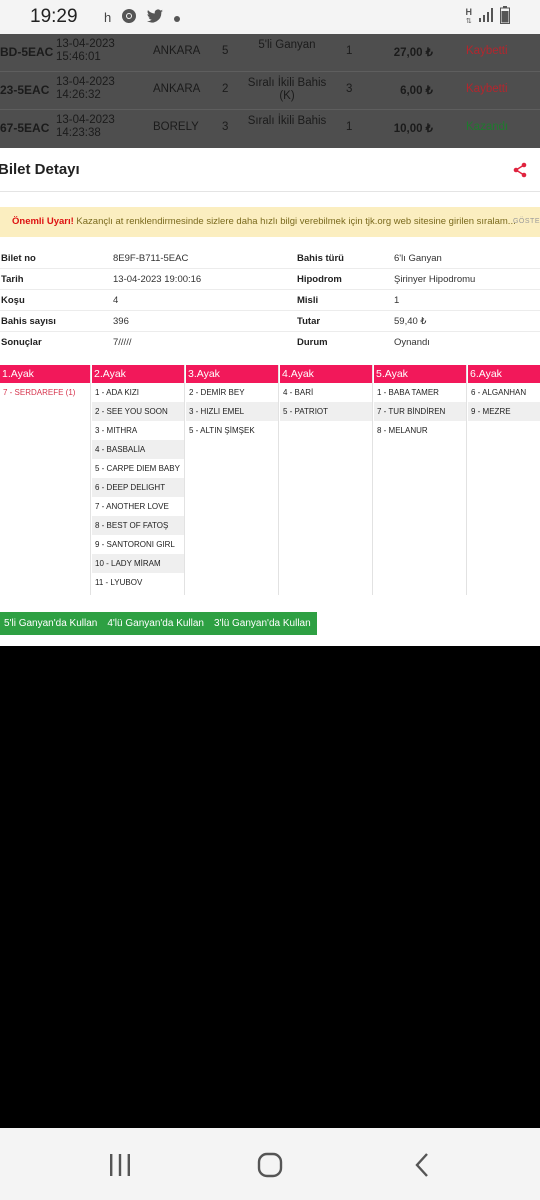  Describe the element at coordinates (487, 127) in the screenshot. I see `coupon-result: Kazandı` at that location.